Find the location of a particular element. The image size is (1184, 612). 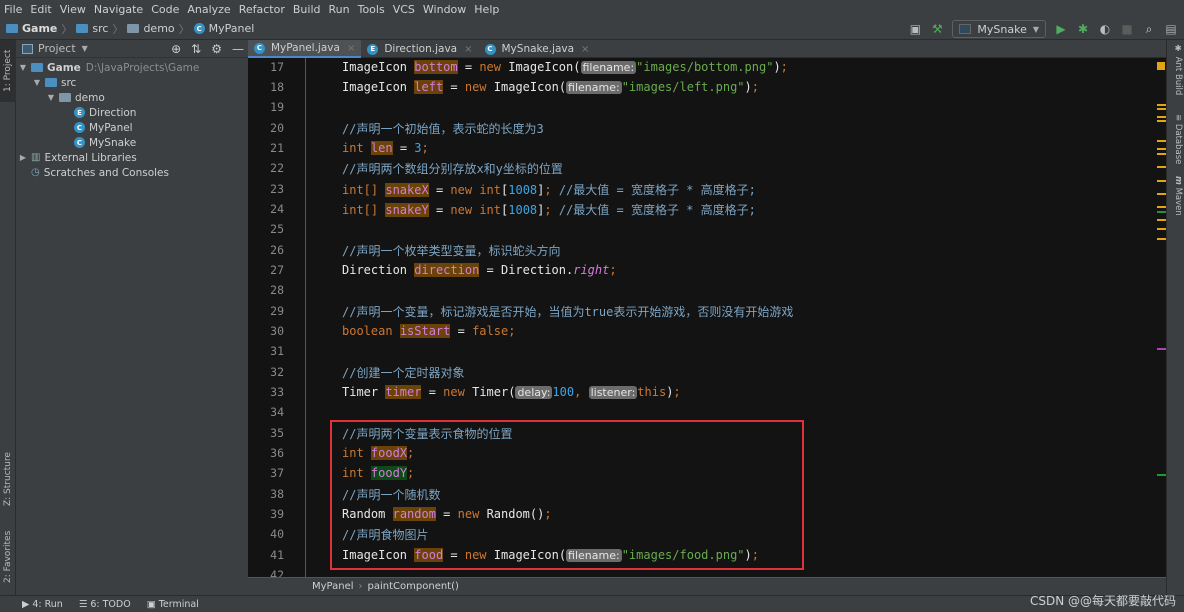

menu-tools: Tools is located at coordinates (371, 9).